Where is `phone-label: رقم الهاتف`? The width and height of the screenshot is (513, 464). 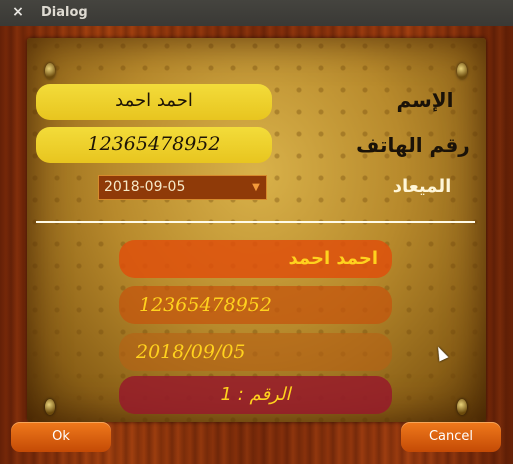 phone-label: رقم الهاتف is located at coordinates (413, 145).